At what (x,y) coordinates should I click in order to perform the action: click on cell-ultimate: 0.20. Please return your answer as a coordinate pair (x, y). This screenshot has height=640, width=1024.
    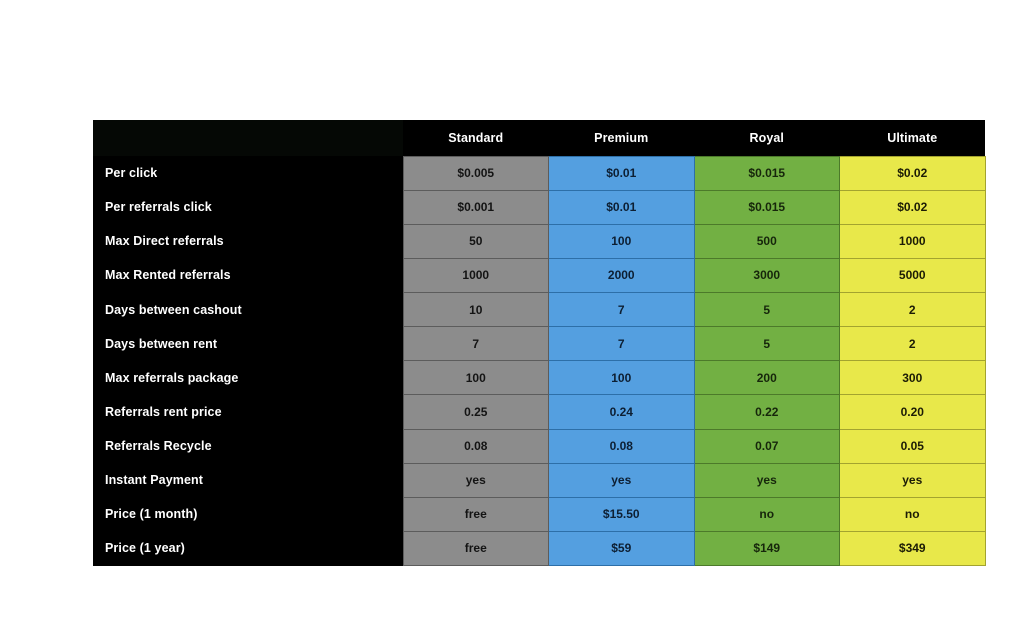
    Looking at the image, I should click on (912, 412).